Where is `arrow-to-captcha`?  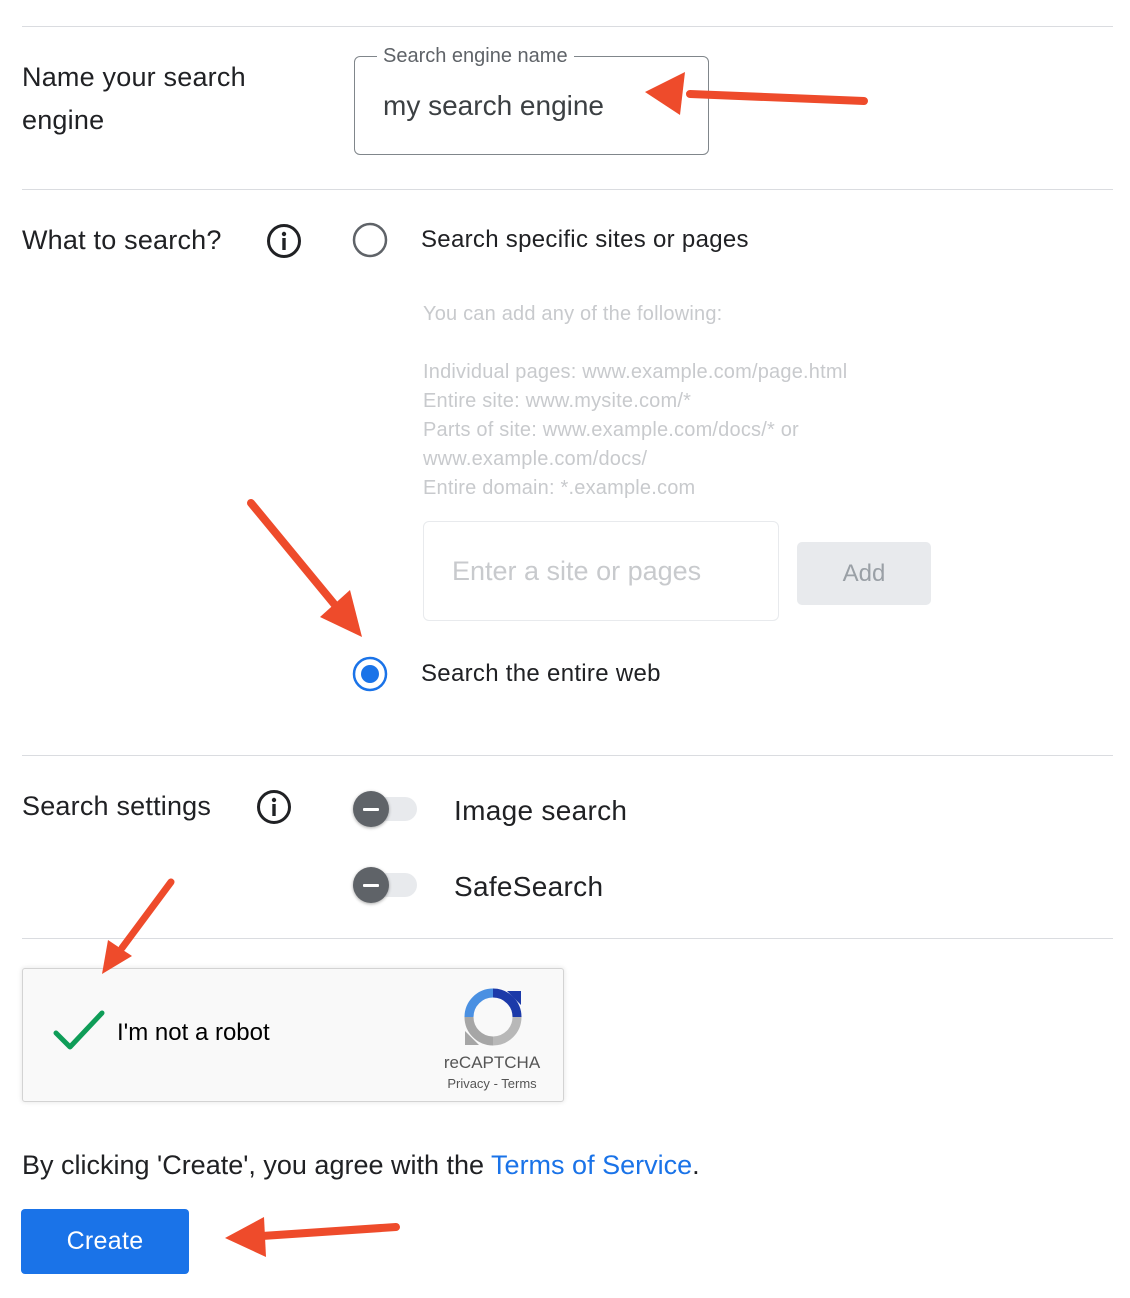
arrow-to-captcha is located at coordinates (138, 926).